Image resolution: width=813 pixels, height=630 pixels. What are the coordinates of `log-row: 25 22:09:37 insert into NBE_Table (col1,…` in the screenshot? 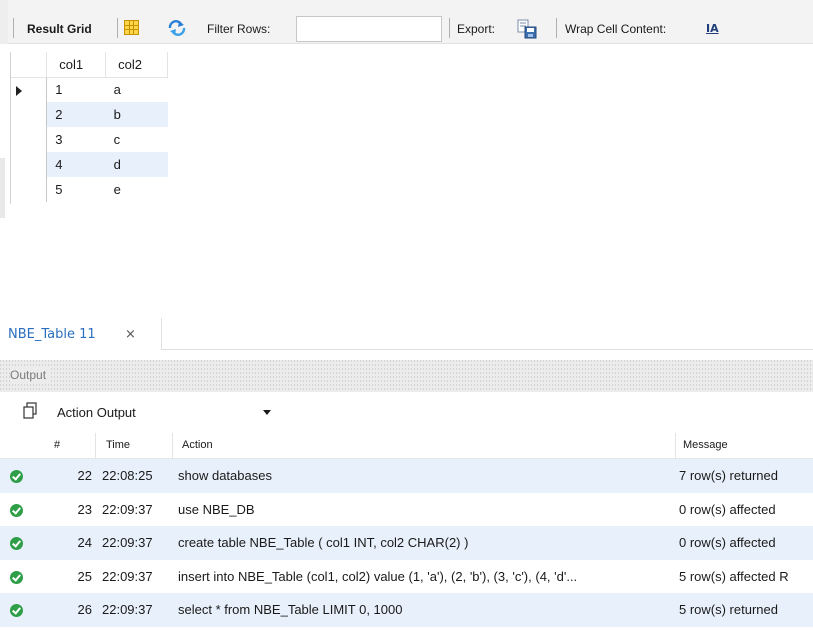 It's located at (406, 577).